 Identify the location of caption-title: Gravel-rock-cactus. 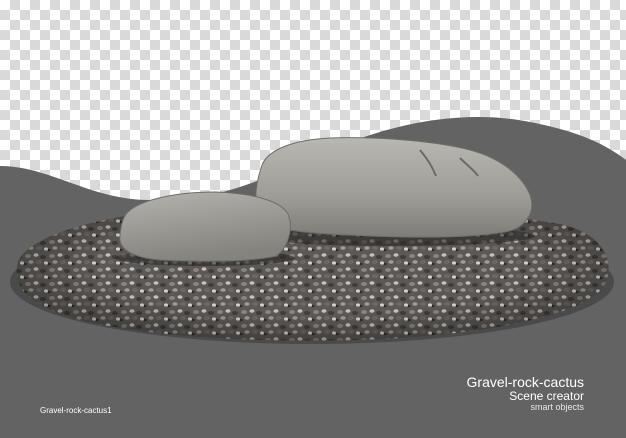
(525, 382).